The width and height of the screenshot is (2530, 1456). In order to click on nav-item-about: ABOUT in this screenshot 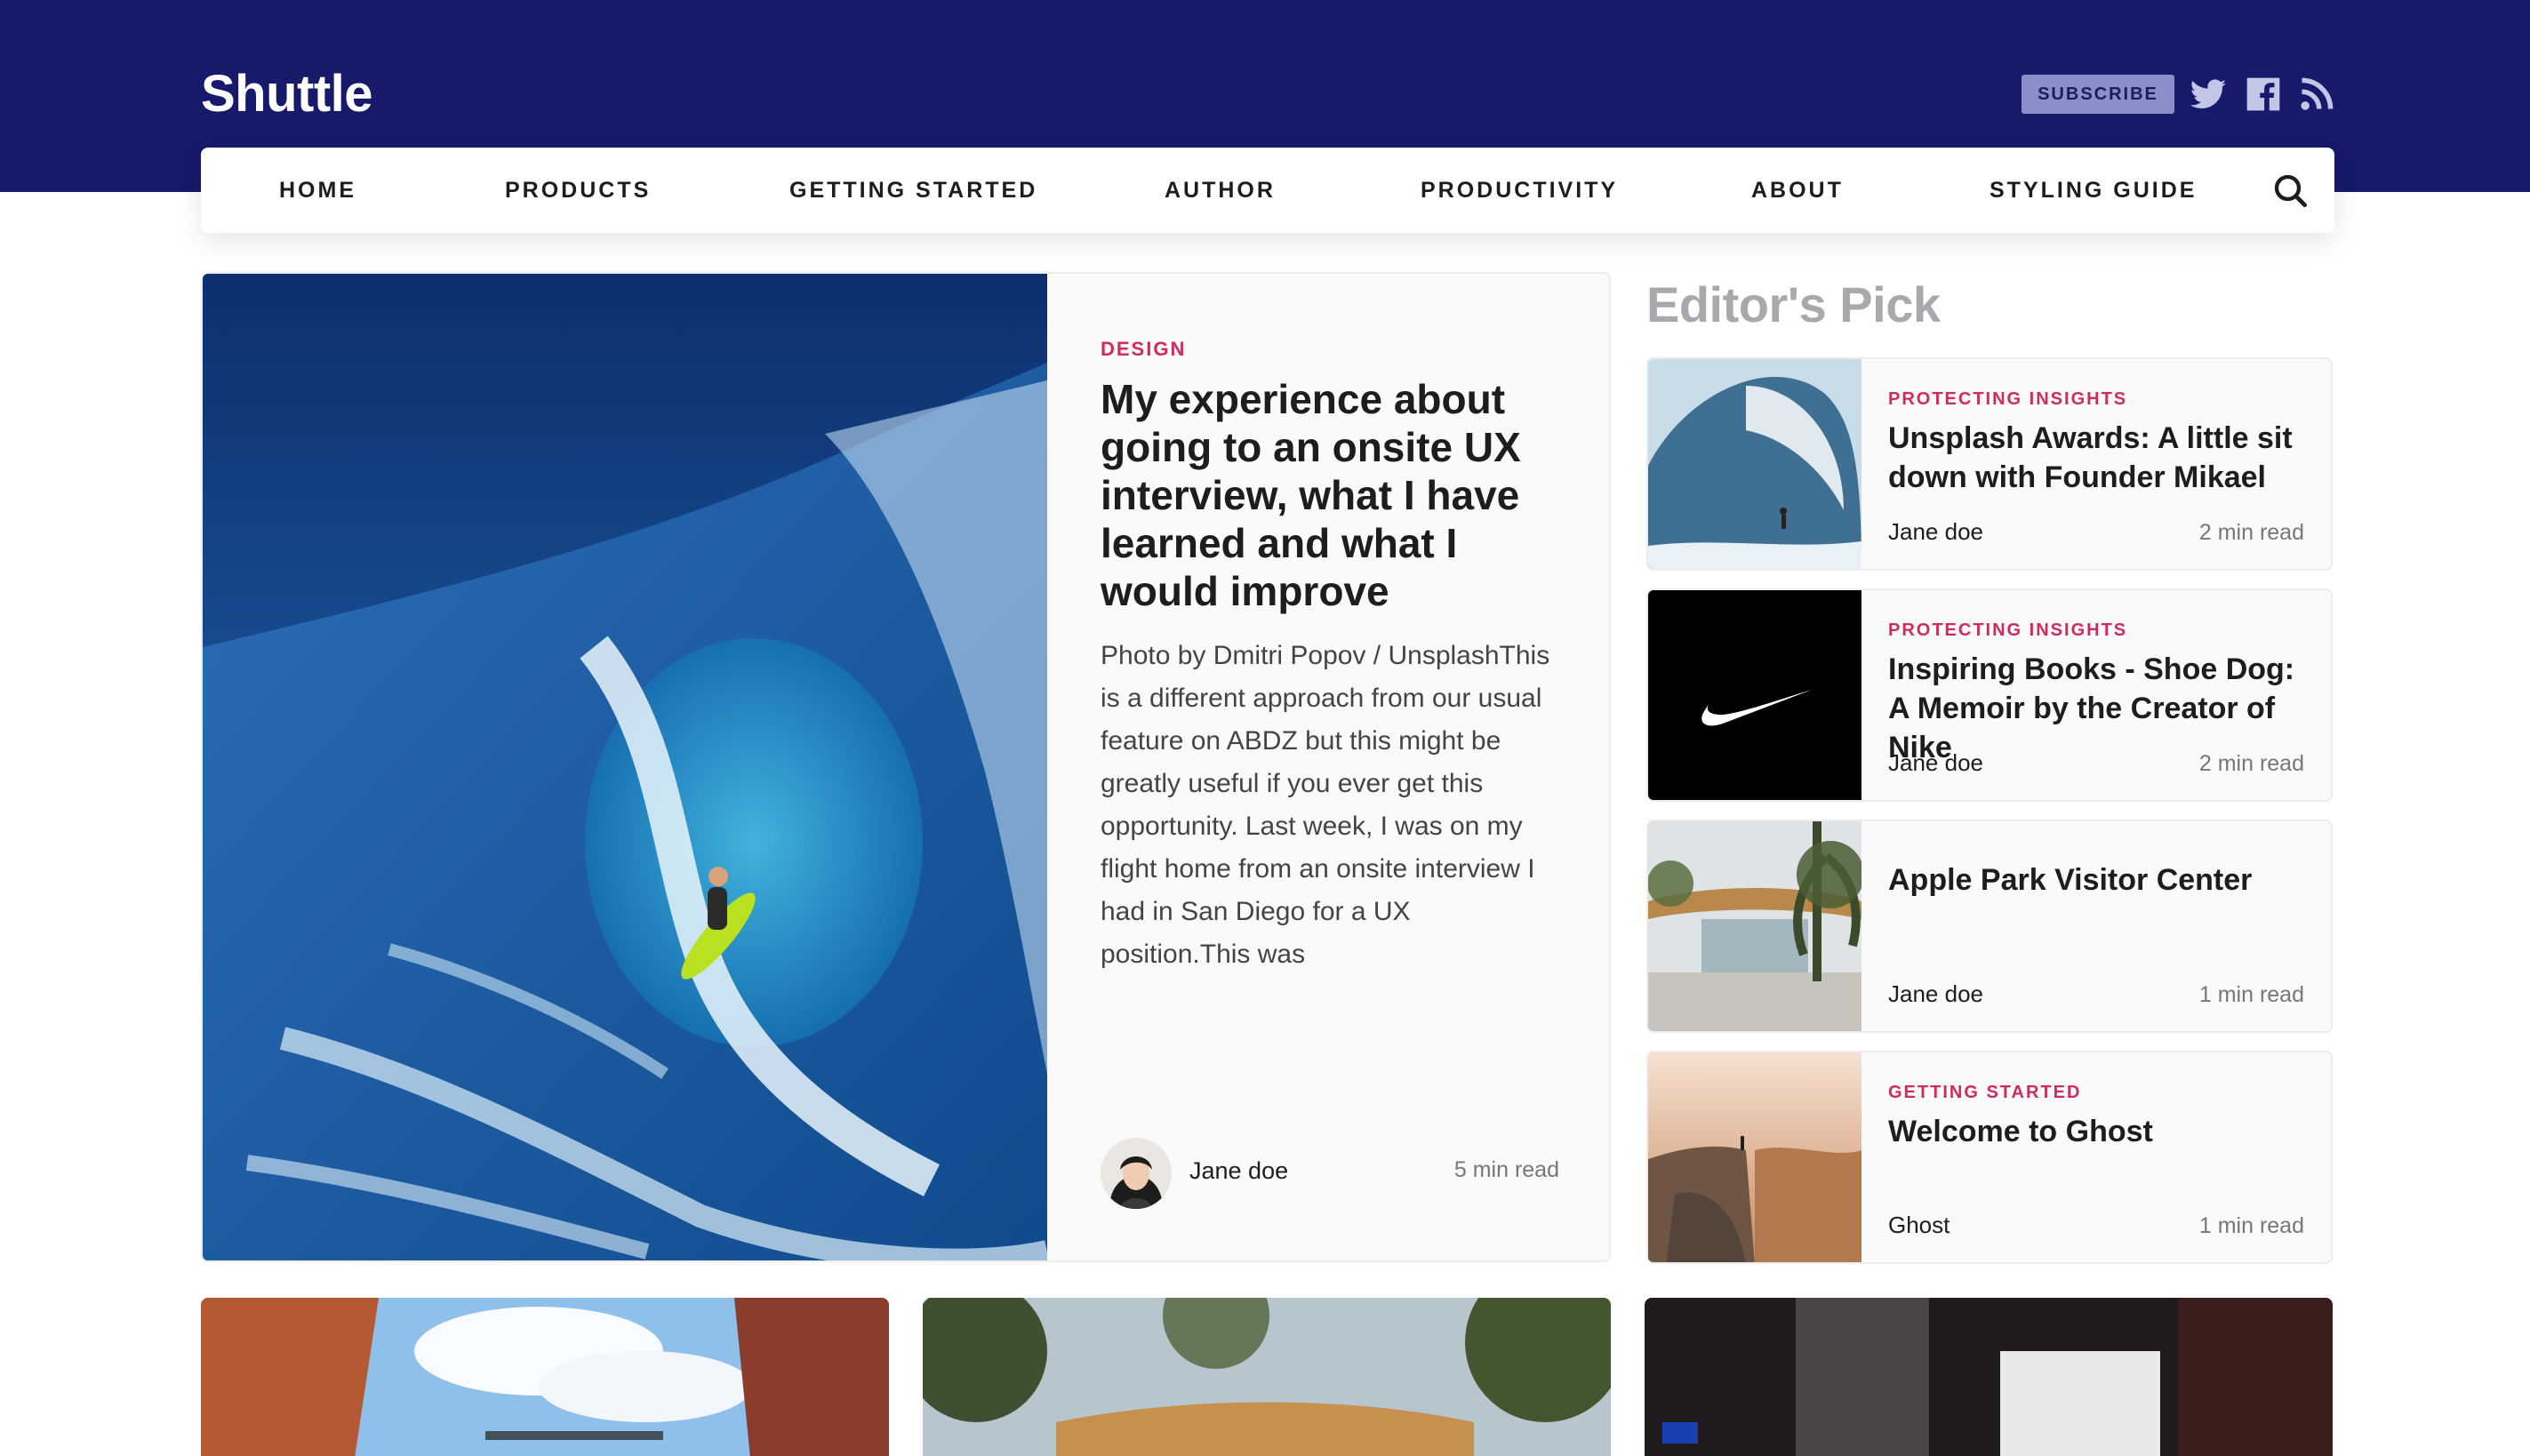, I will do `click(1797, 190)`.